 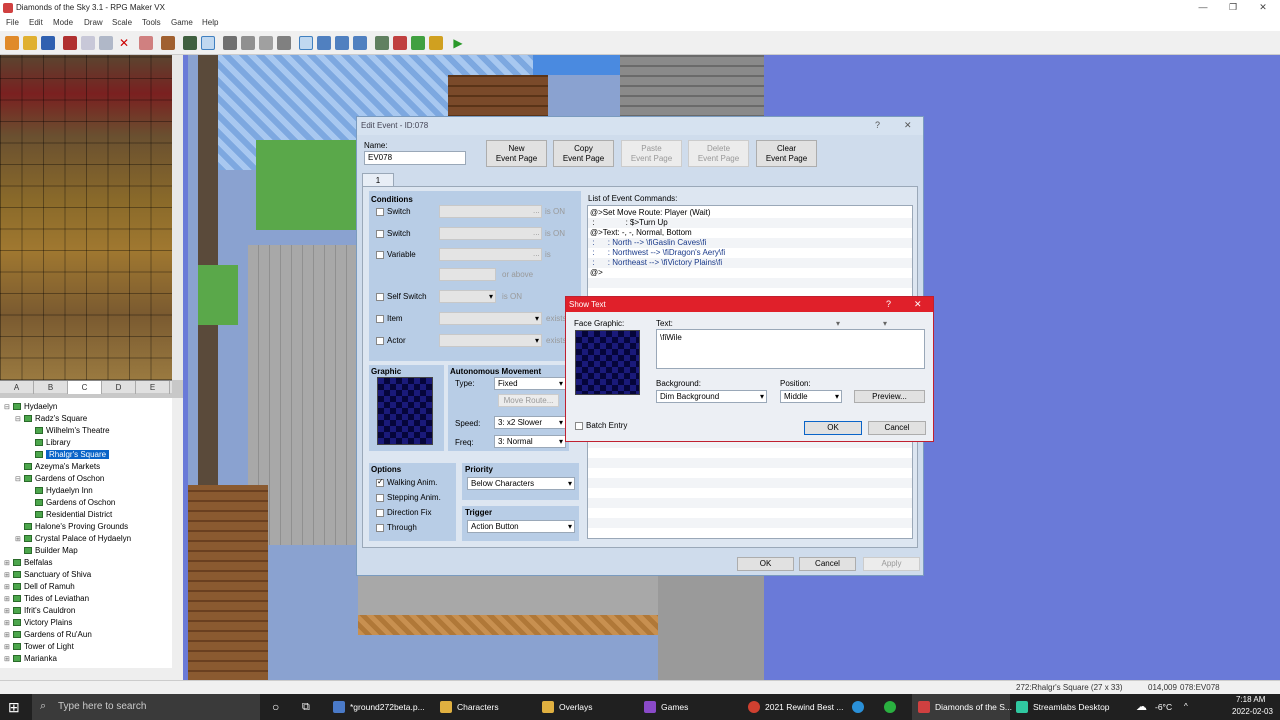 What do you see at coordinates (39, 610) in the screenshot?
I see `tree-item: ⊞ Ifrit's Cauldron` at bounding box center [39, 610].